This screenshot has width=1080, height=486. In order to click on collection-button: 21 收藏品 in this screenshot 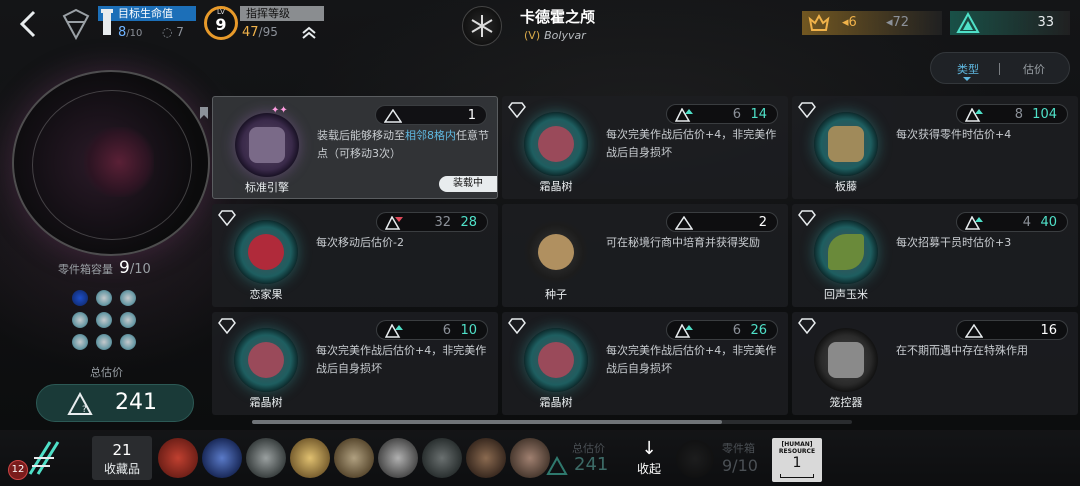, I will do `click(122, 458)`.